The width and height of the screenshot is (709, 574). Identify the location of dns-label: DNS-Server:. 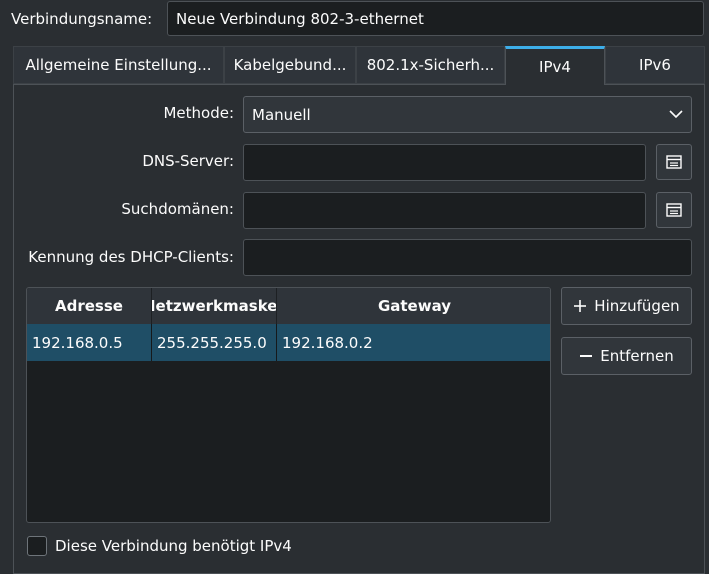
(188, 161).